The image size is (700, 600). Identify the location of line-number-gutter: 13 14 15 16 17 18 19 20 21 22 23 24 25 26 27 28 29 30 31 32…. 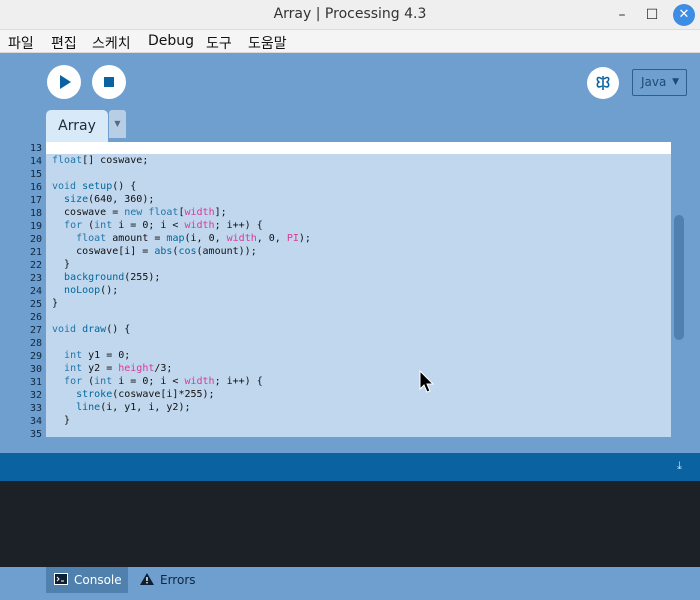
(23, 289).